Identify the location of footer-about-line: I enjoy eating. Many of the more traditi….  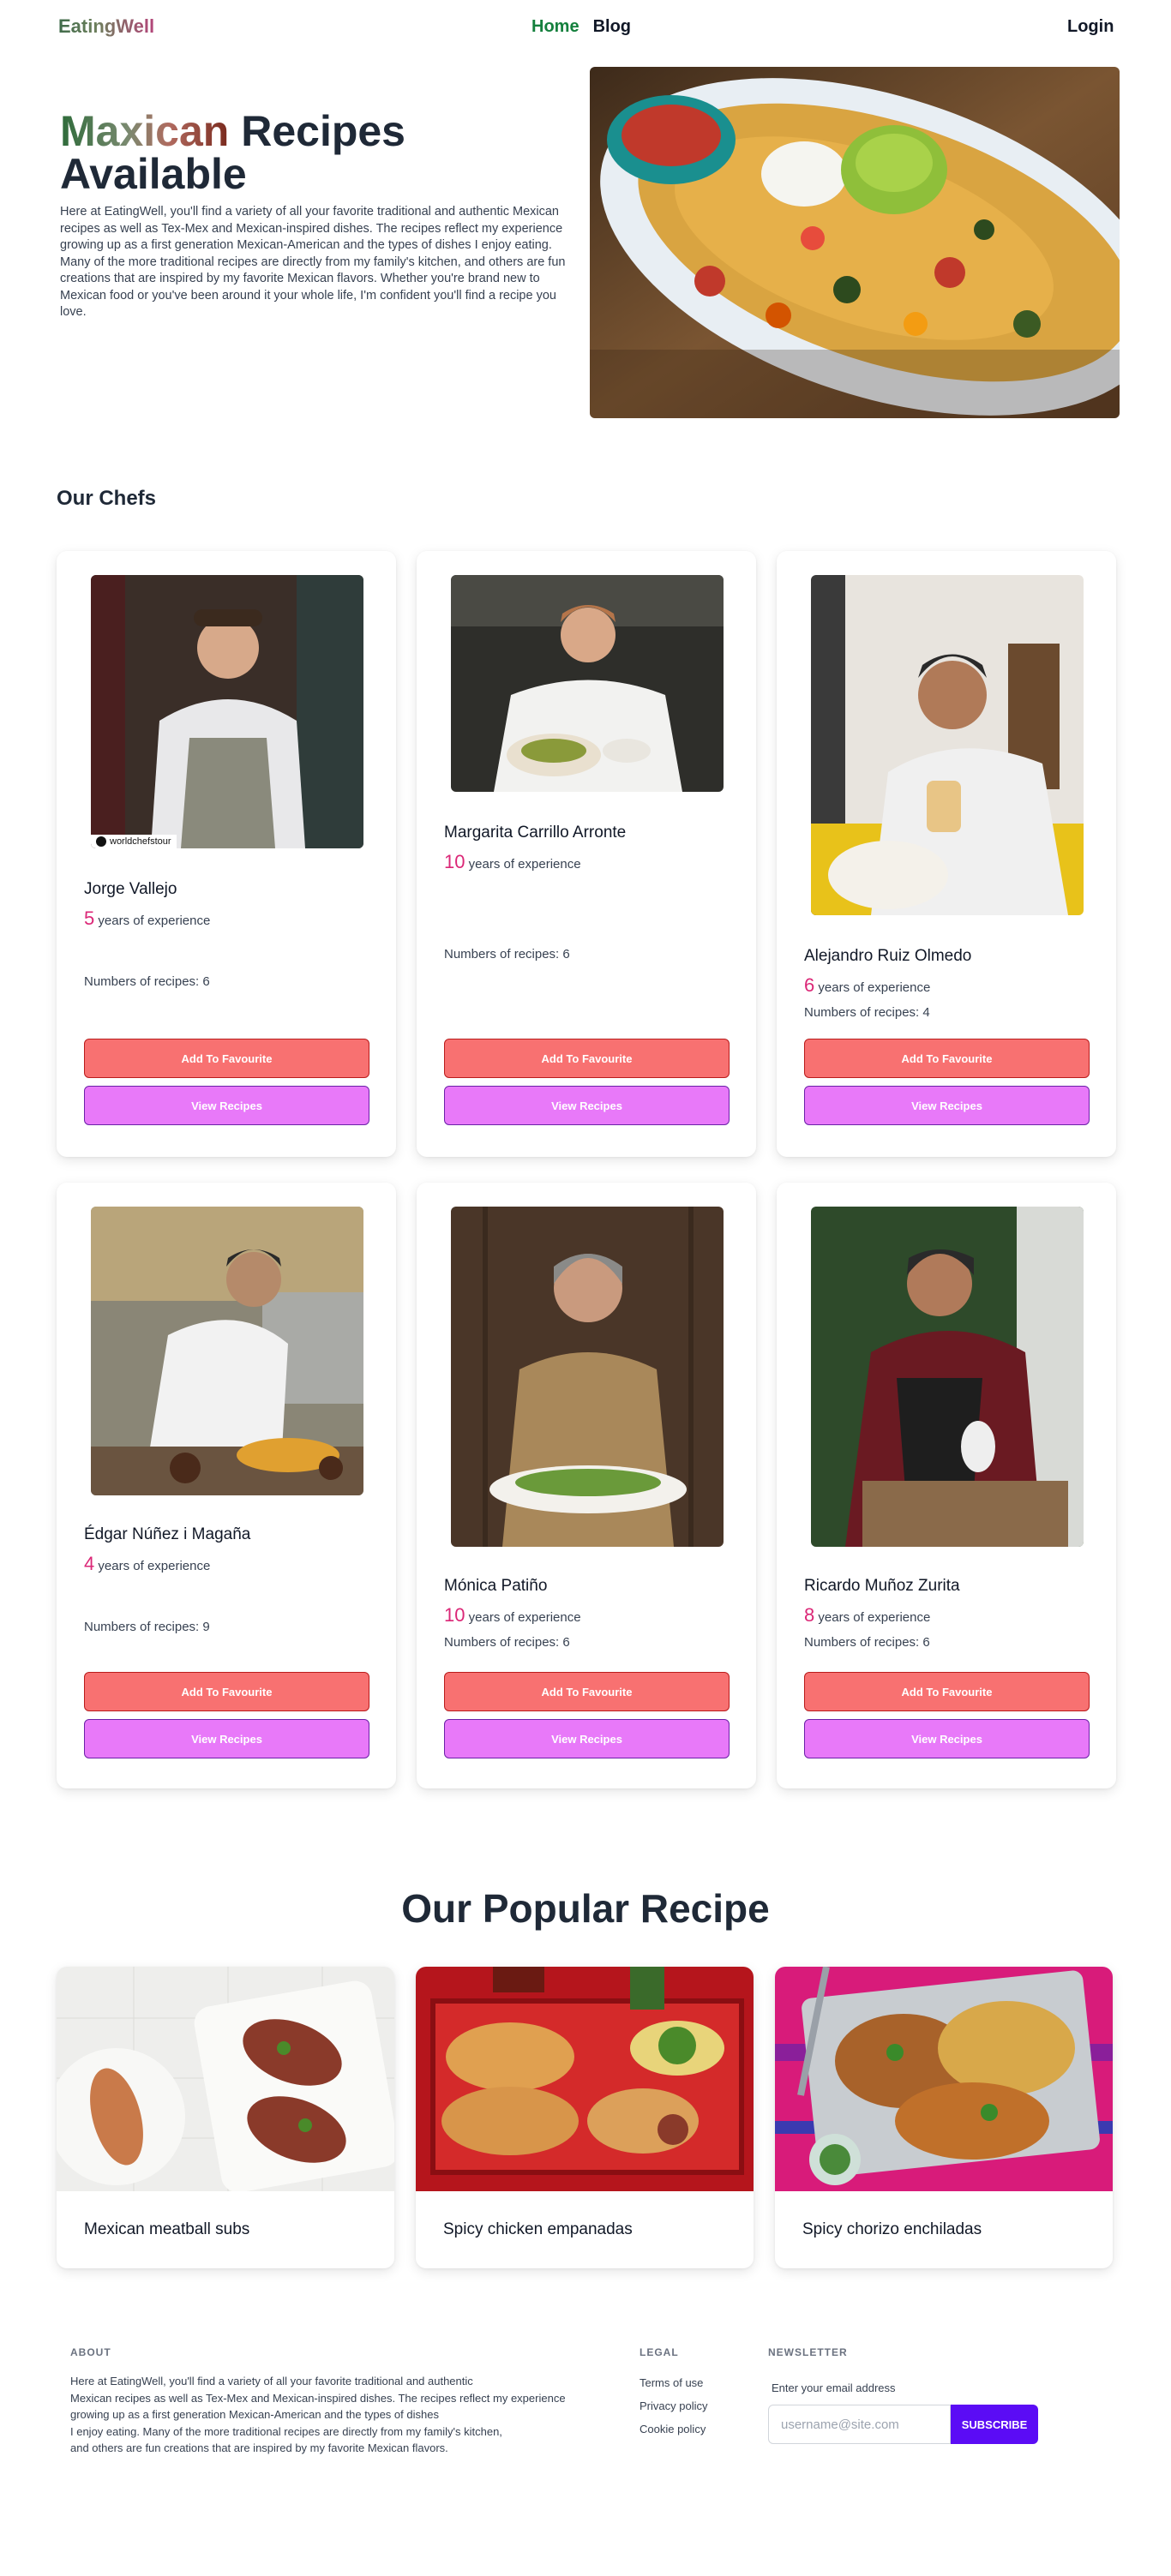
(286, 2431).